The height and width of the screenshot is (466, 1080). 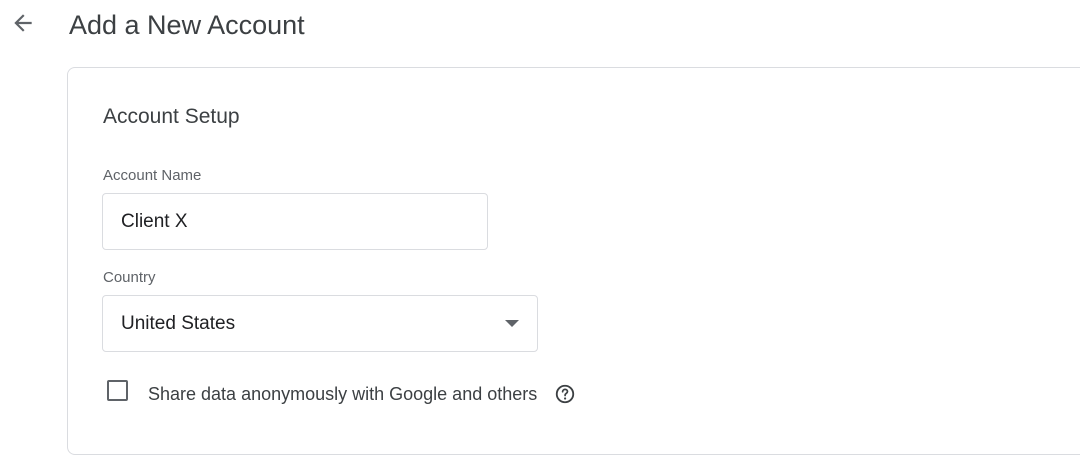 I want to click on country-label: Country, so click(x=129, y=277).